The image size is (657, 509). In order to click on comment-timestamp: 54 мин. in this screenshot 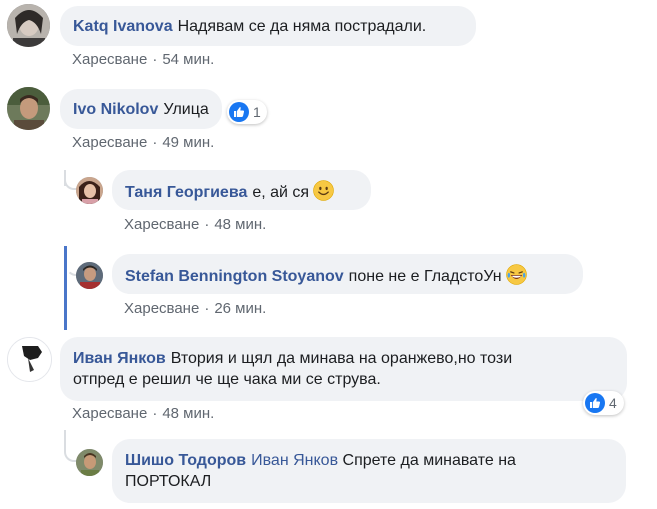, I will do `click(188, 59)`.